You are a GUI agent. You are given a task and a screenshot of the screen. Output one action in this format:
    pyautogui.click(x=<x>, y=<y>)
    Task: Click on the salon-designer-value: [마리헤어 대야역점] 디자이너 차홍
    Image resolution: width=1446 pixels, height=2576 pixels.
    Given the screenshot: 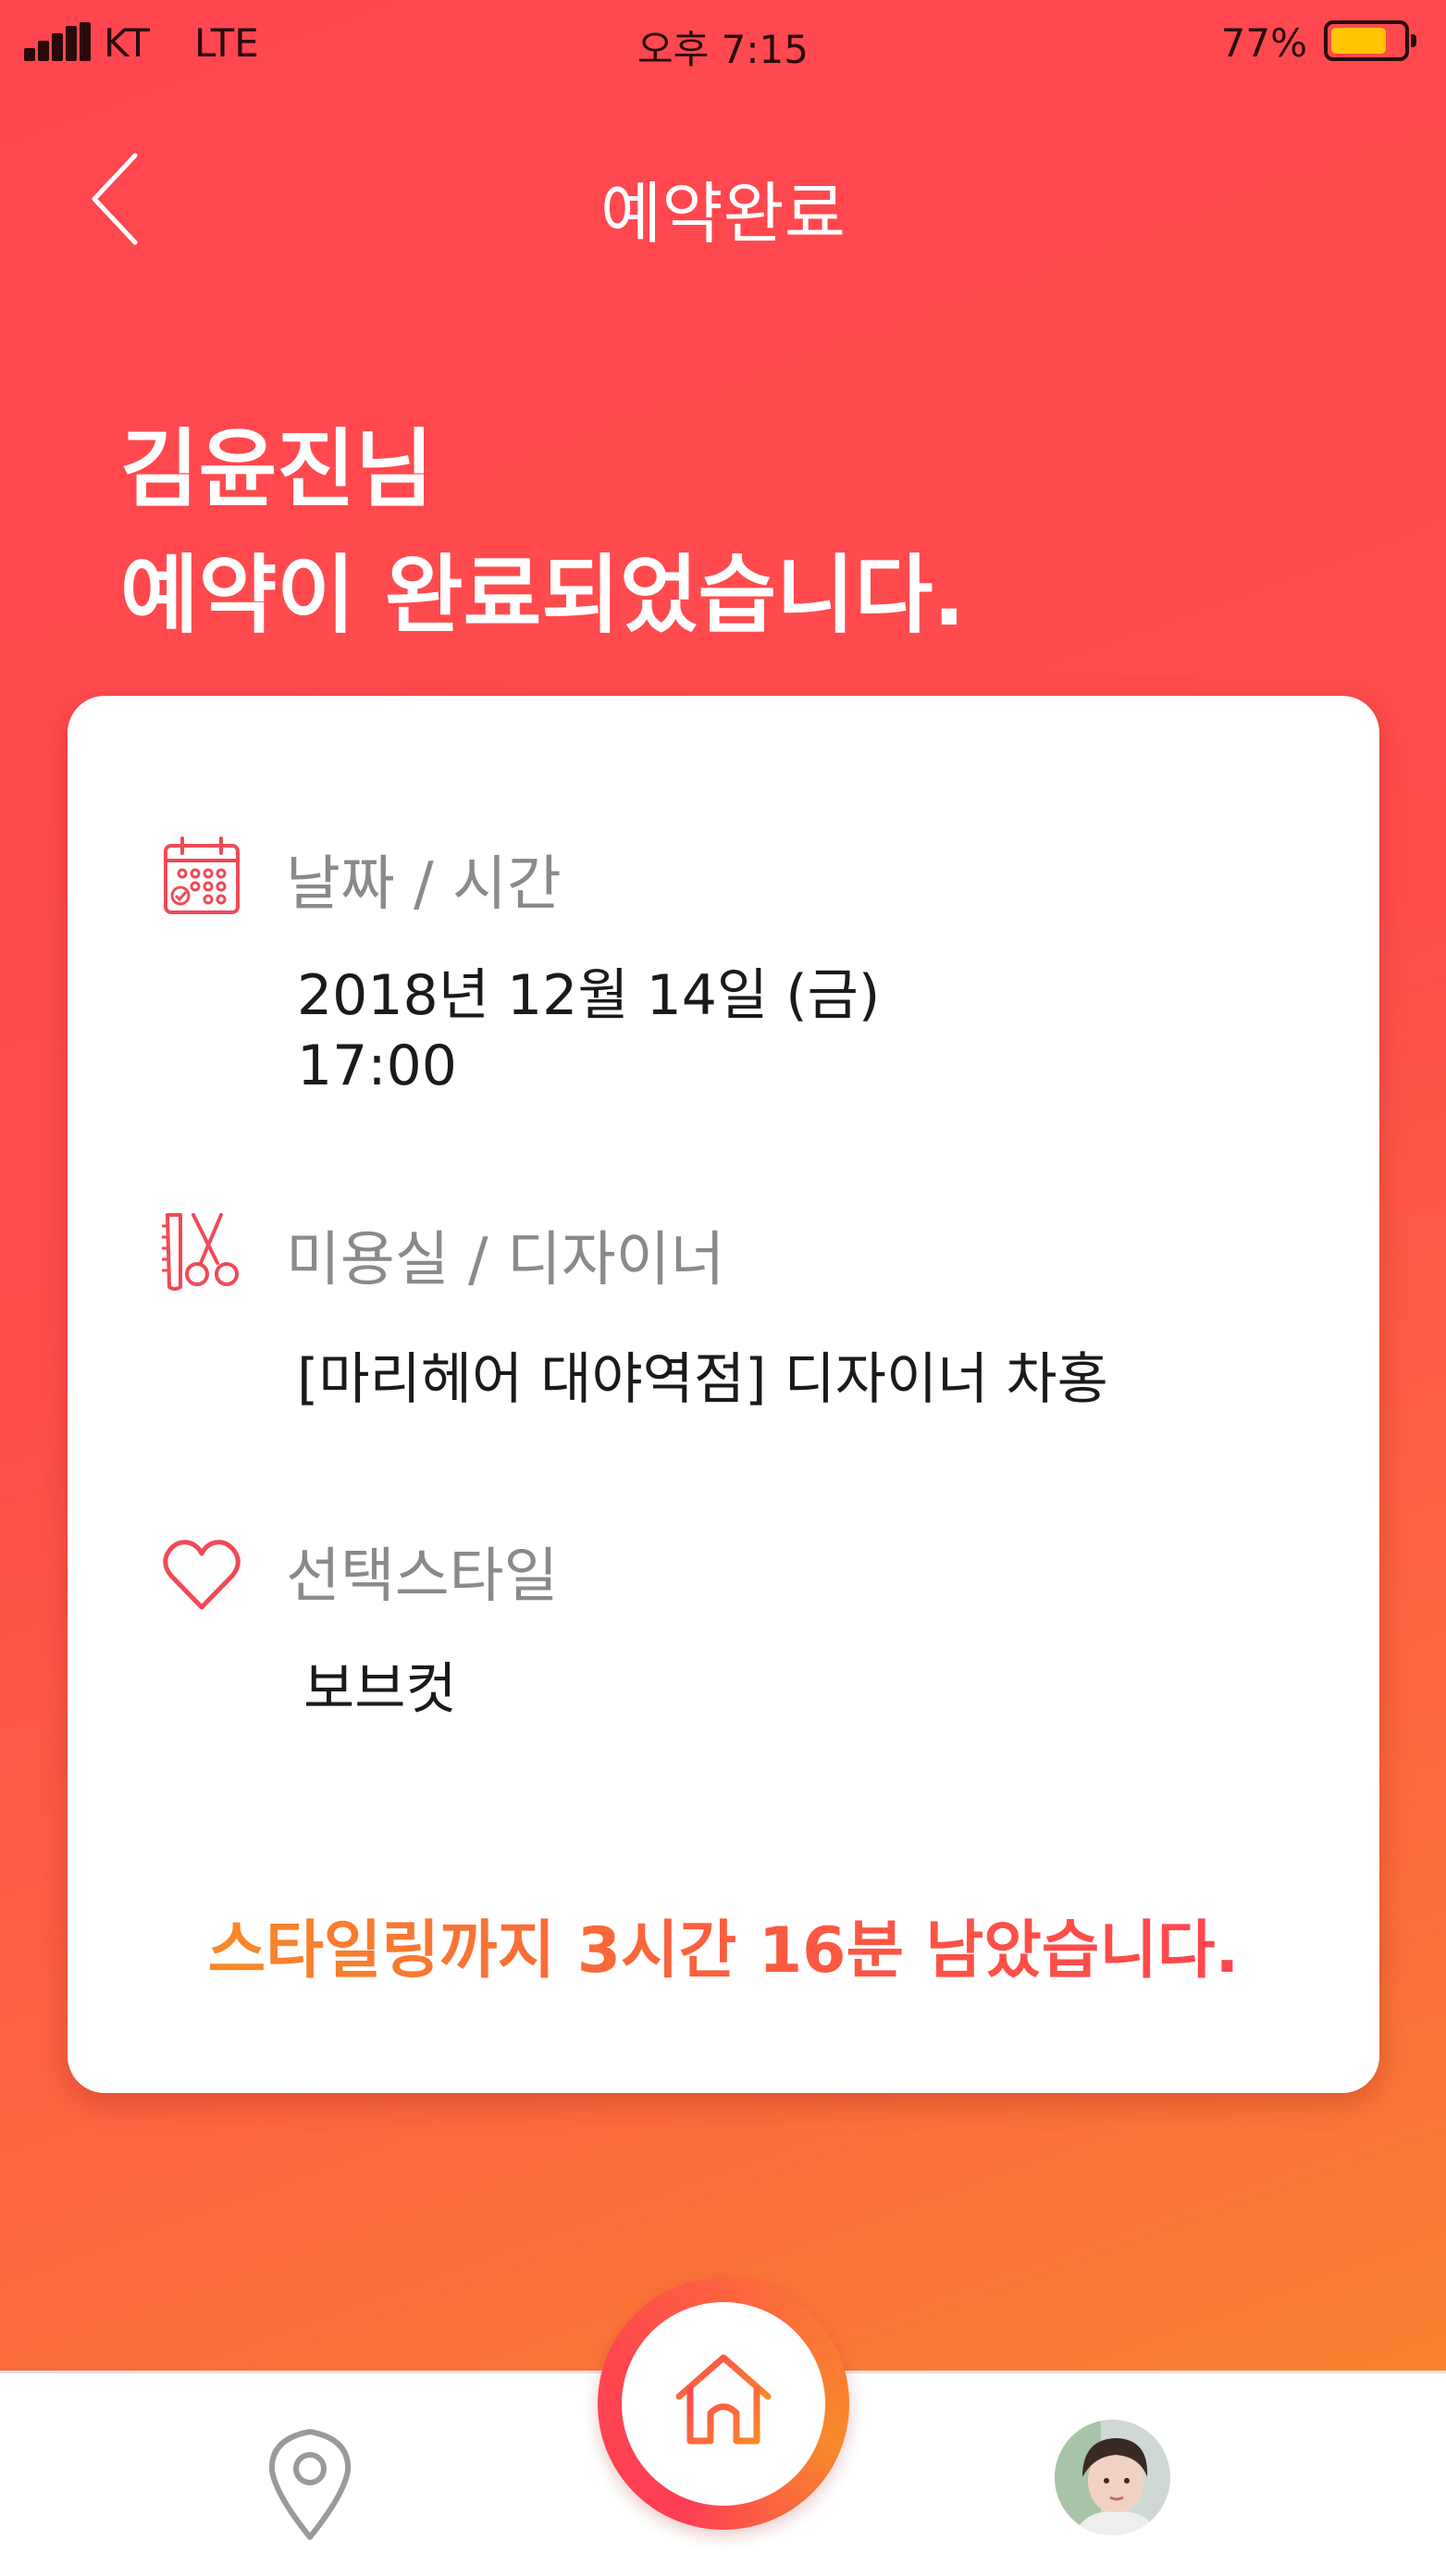 What is the action you would take?
    pyautogui.click(x=702, y=1379)
    